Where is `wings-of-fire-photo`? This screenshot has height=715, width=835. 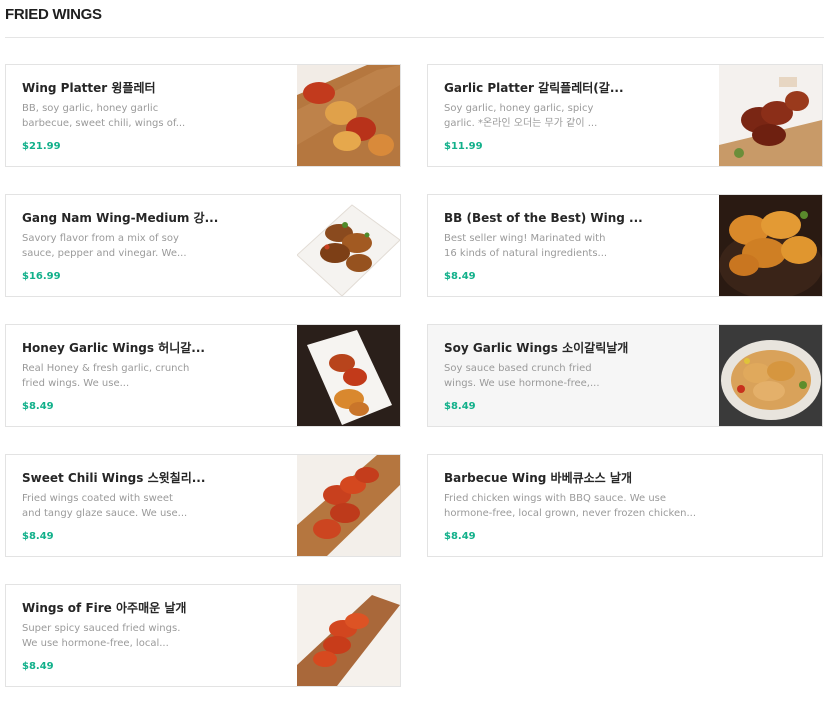
wings-of-fire-photo is located at coordinates (348, 635).